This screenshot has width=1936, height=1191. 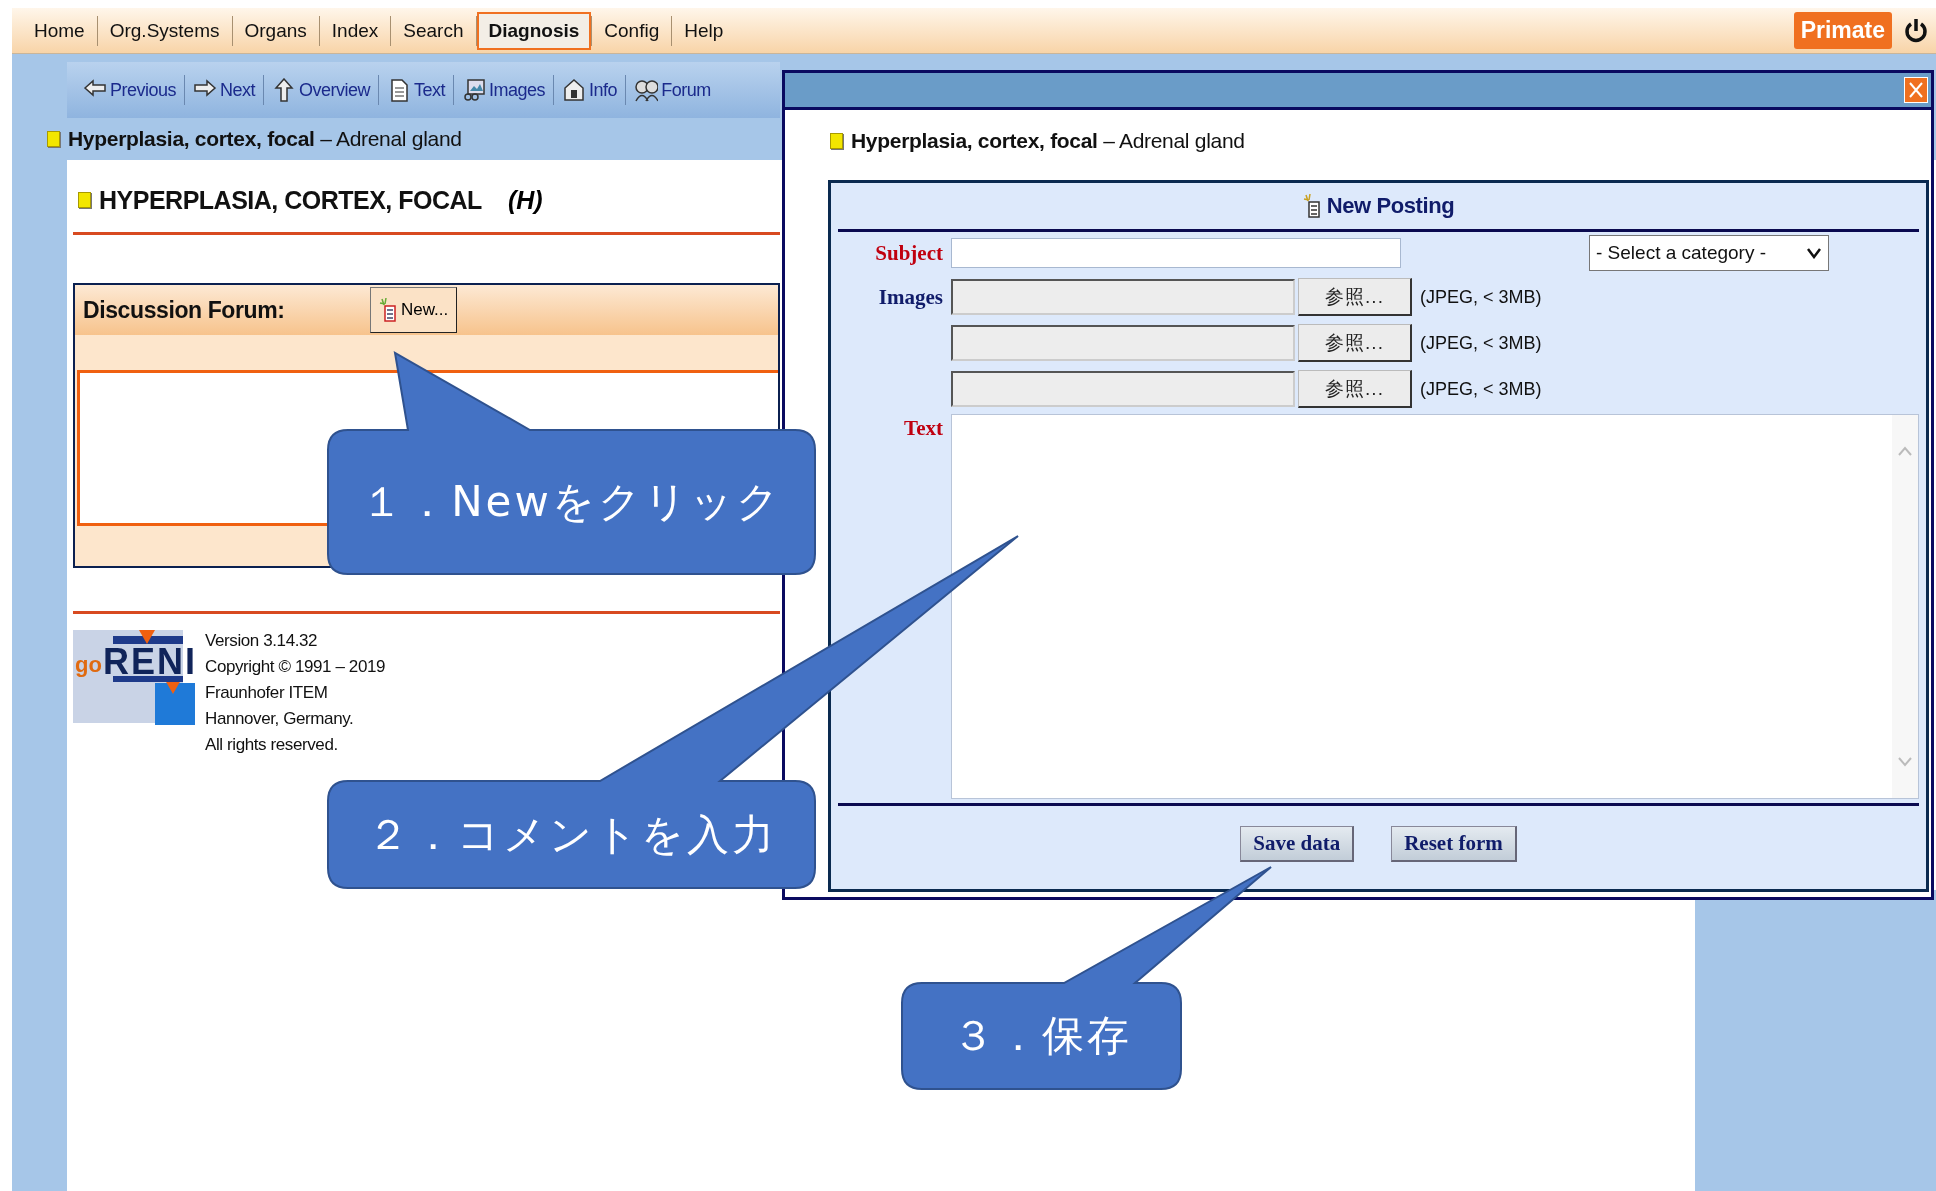 What do you see at coordinates (416, 90) in the screenshot?
I see `toolbar-button: Text` at bounding box center [416, 90].